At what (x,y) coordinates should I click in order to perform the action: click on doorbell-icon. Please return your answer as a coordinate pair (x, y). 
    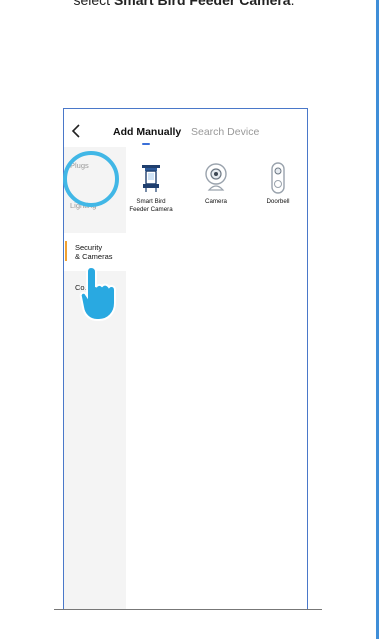
    Looking at the image, I should click on (278, 178).